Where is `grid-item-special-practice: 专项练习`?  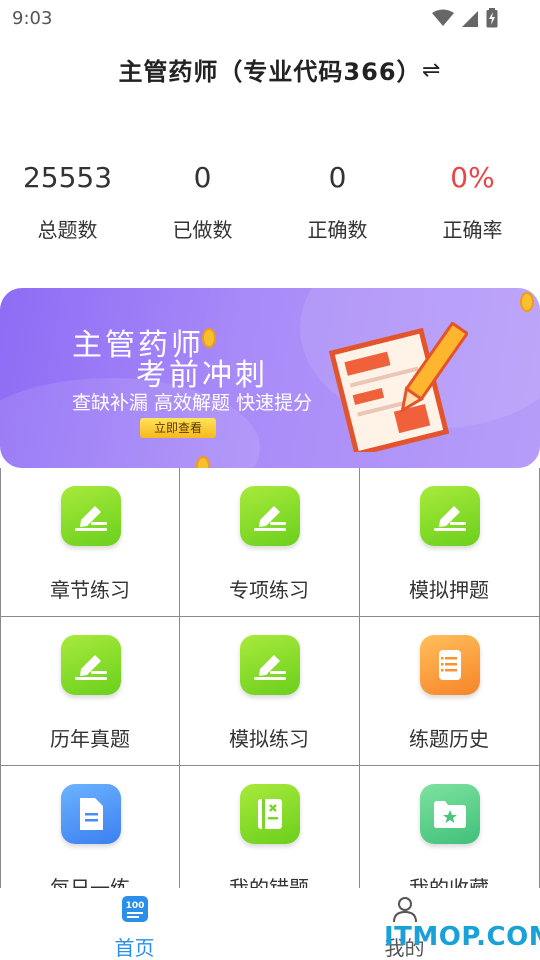
grid-item-special-practice: 专项练习 is located at coordinates (270, 542).